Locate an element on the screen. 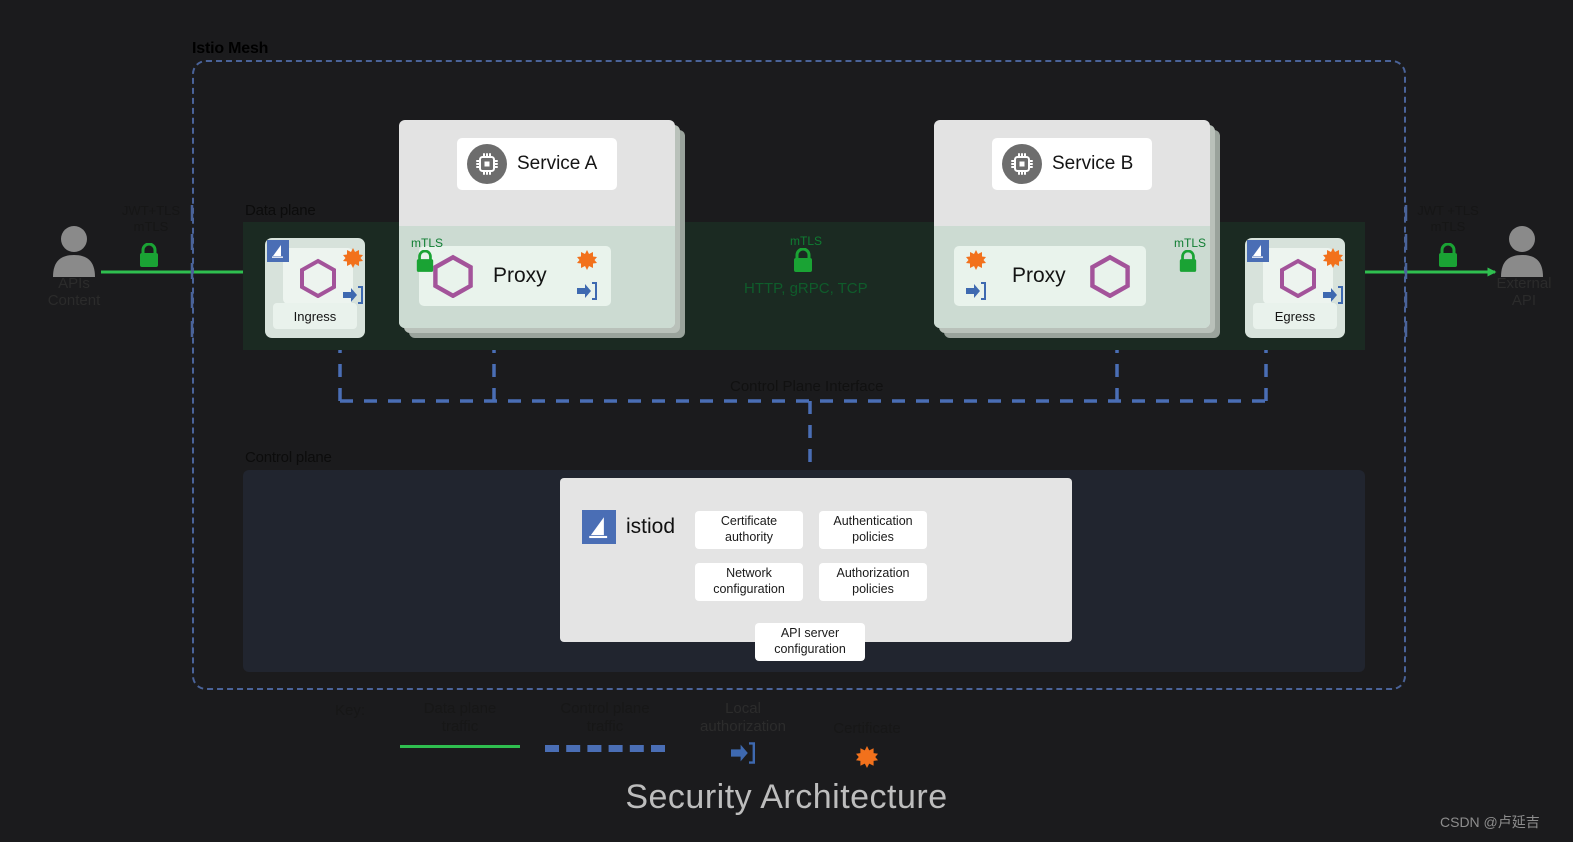 Image resolution: width=1573 pixels, height=842 pixels. left-edge-protocol-label: JWT+TLS mTLS is located at coordinates (151, 218).